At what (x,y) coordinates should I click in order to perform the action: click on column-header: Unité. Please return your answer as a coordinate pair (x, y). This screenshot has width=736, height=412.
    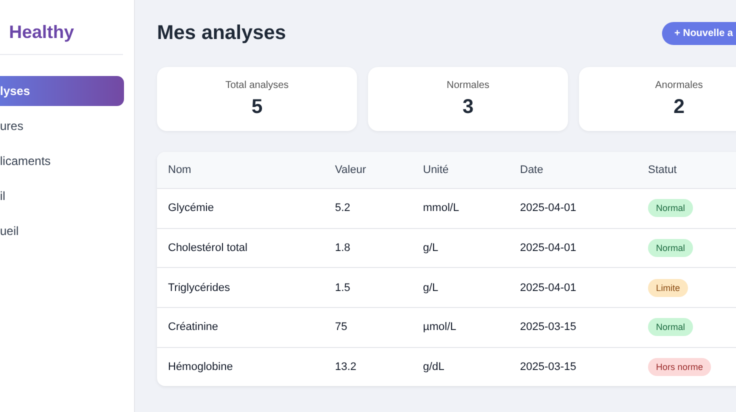
    Looking at the image, I should click on (436, 170).